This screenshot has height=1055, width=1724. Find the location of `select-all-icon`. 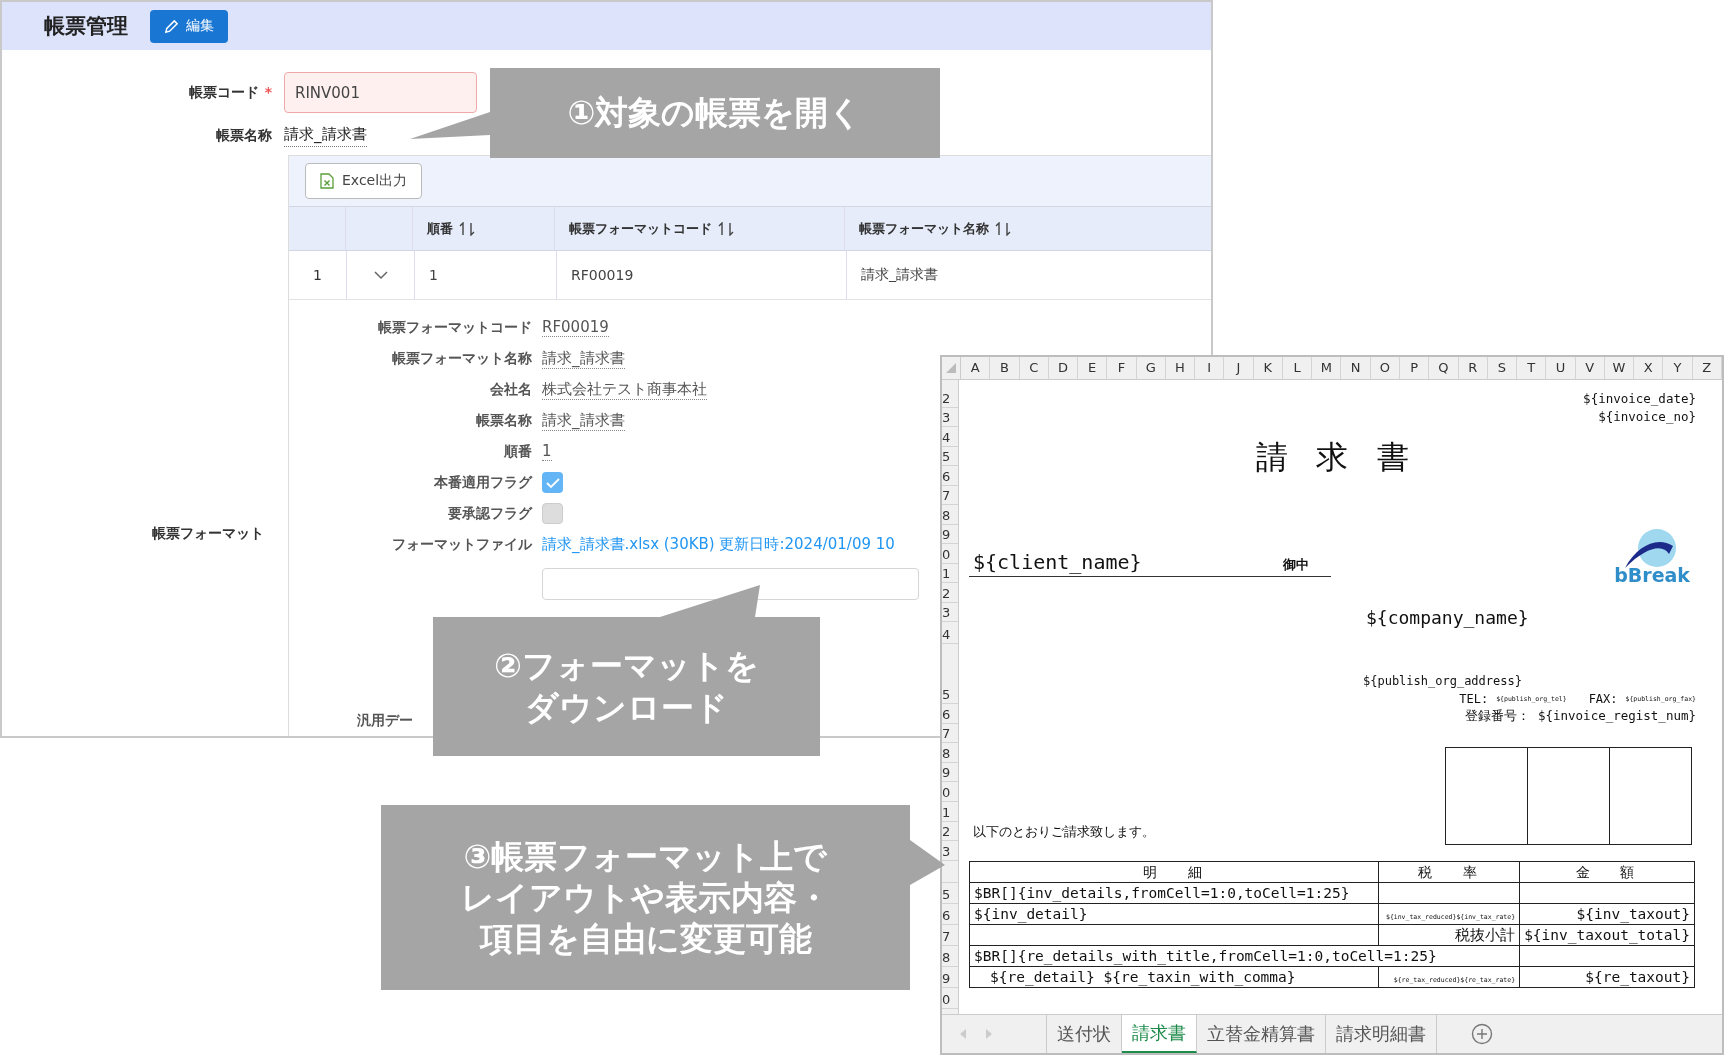

select-all-icon is located at coordinates (951, 368).